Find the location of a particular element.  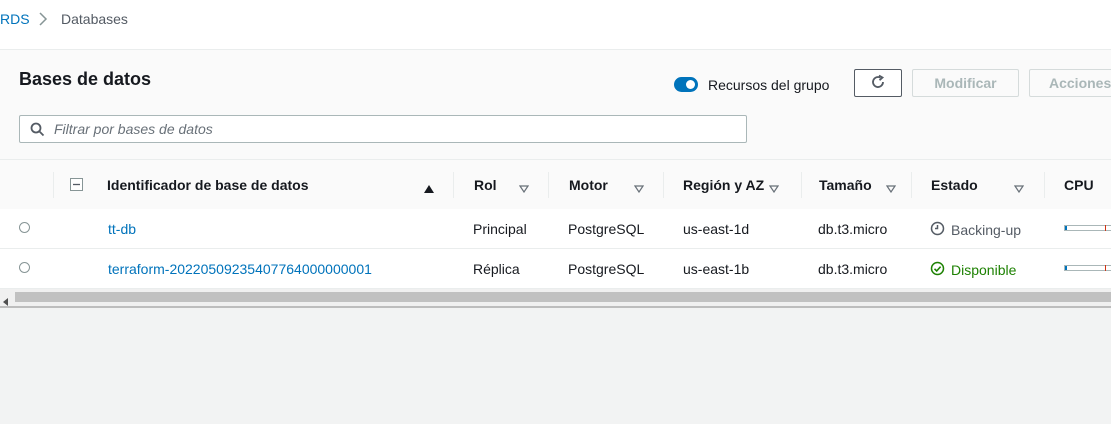

column-header-cpu: CPU is located at coordinates (1087, 184).